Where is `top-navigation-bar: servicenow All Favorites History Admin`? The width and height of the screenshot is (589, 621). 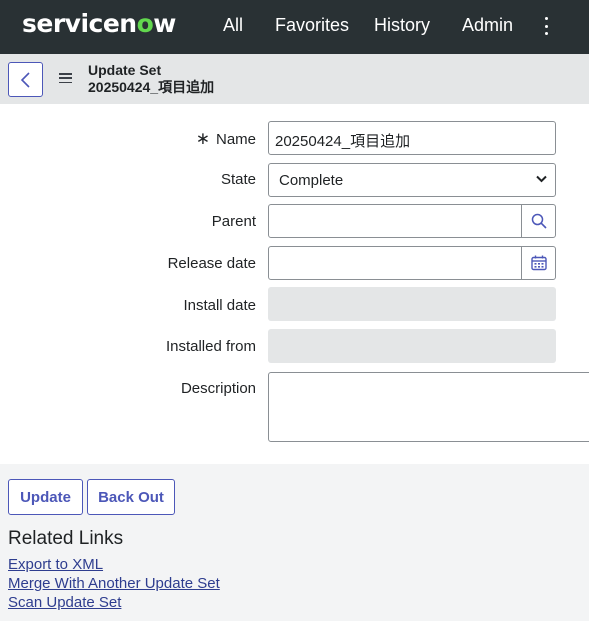
top-navigation-bar: servicenow All Favorites History Admin is located at coordinates (294, 27).